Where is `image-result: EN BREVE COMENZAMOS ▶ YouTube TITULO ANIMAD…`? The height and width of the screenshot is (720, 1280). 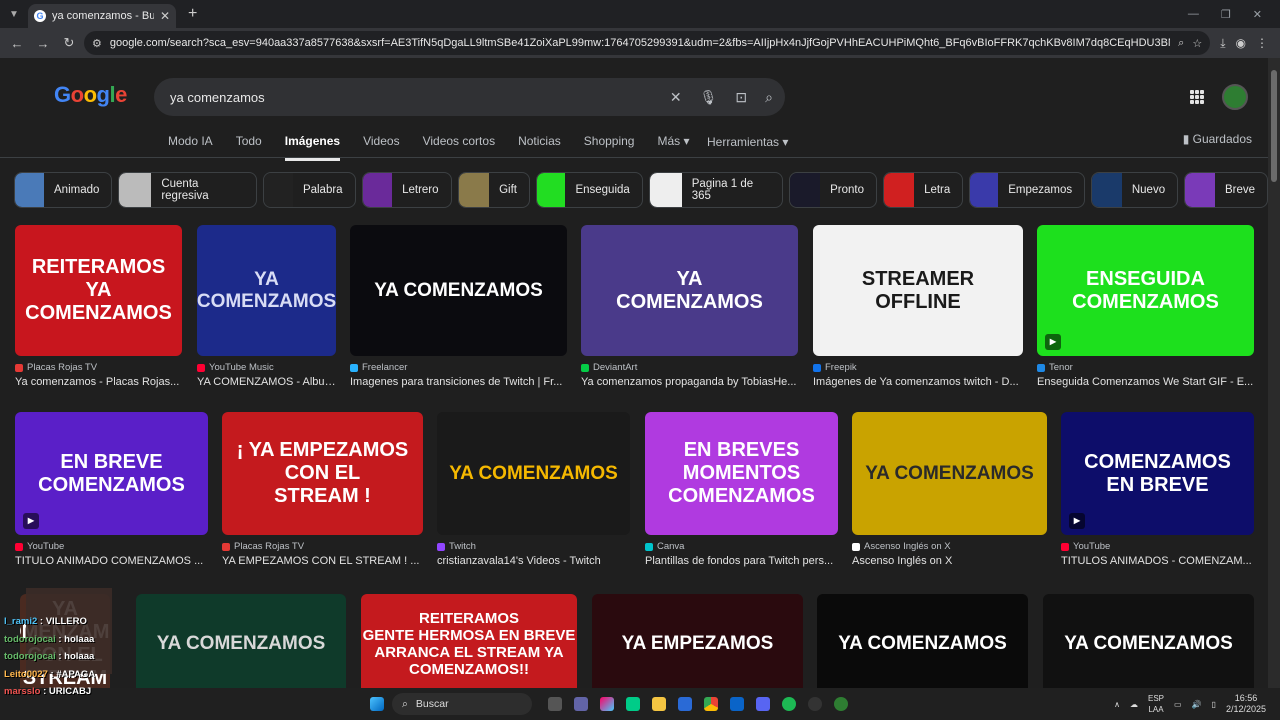 image-result: EN BREVE COMENZAMOS ▶ YouTube TITULO ANIMAD… is located at coordinates (111, 489).